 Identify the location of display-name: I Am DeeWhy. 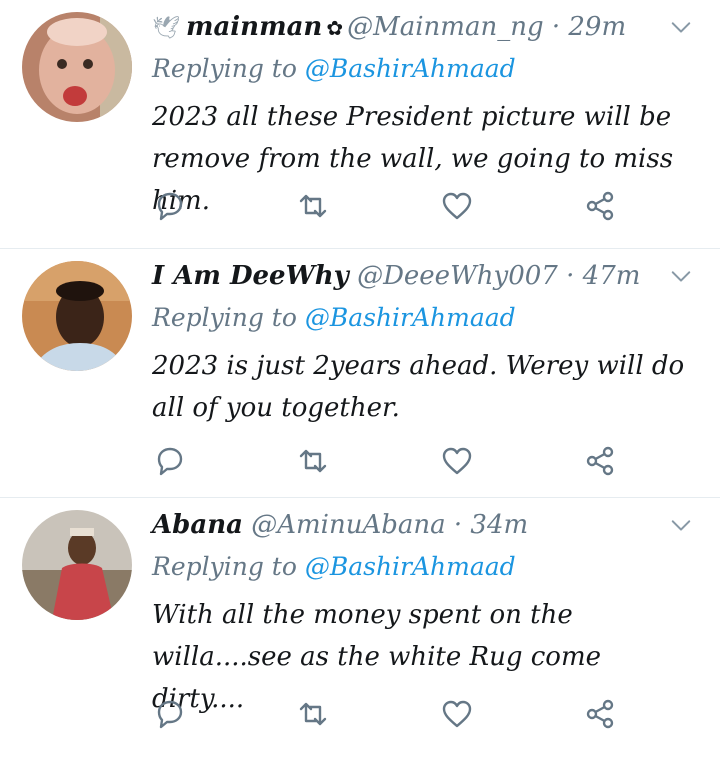
(250, 276).